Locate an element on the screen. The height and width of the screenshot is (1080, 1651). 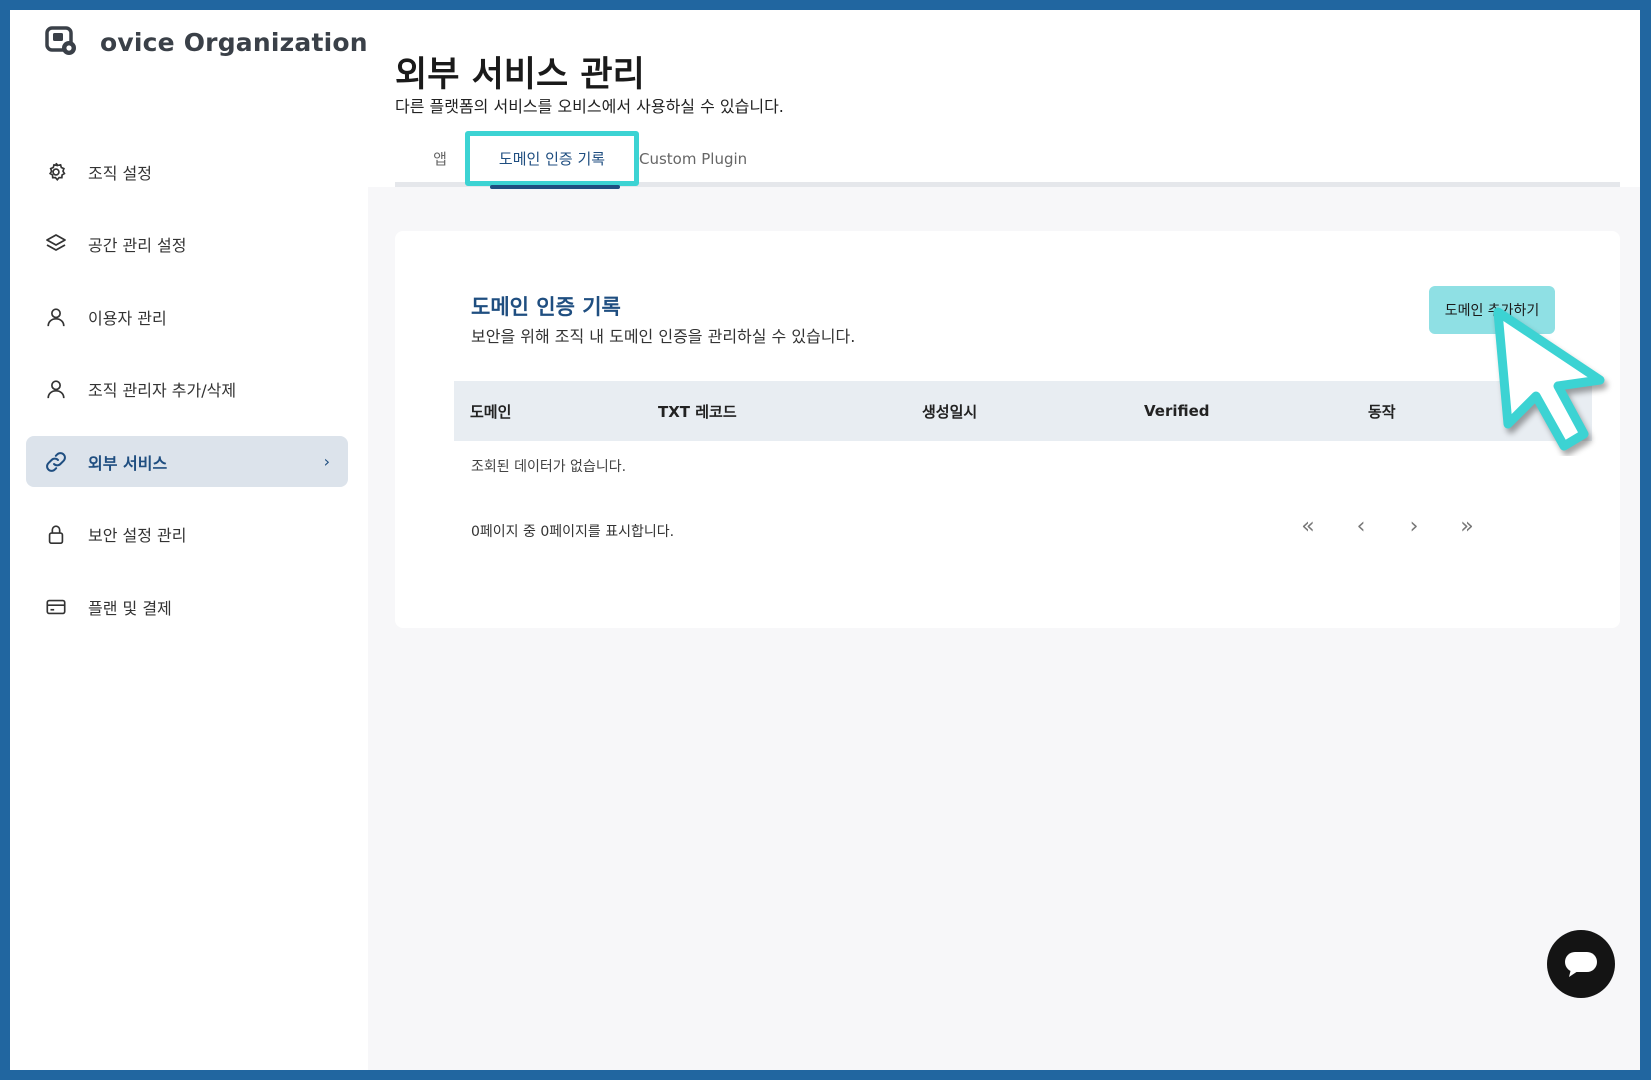
org-header: ovice Organization is located at coordinates (206, 42).